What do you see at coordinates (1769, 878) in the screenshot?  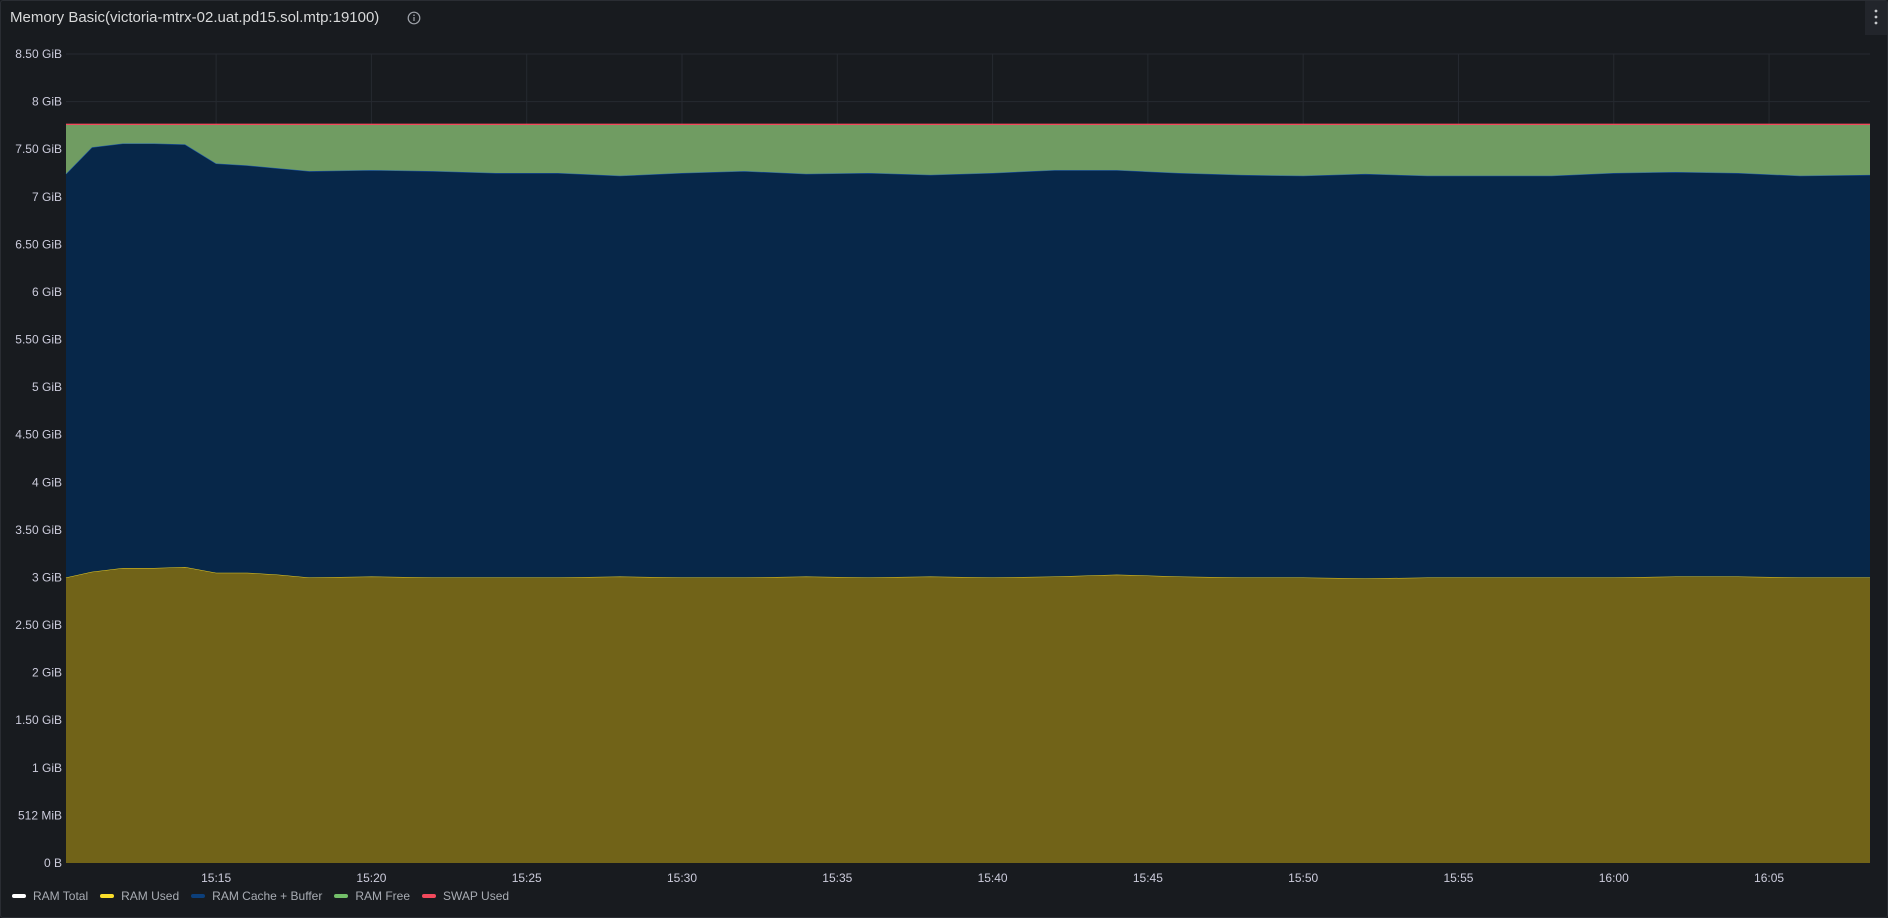 I see `x-tick-label: 16:05` at bounding box center [1769, 878].